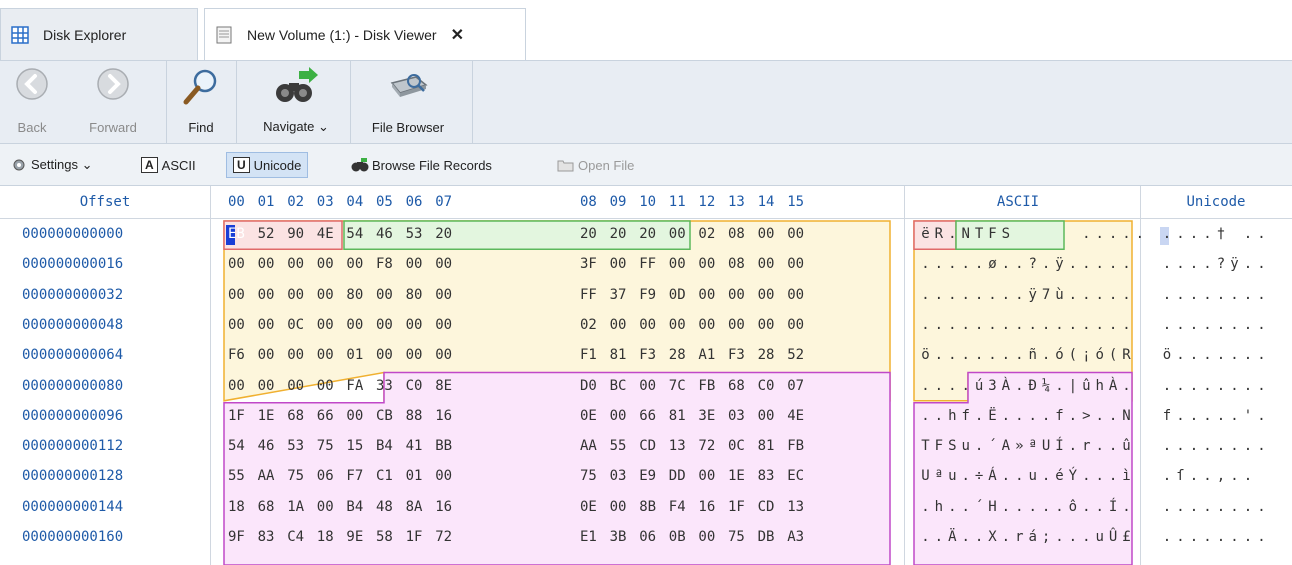 Image resolution: width=1292 pixels, height=565 pixels. I want to click on hex-byte: 53, so click(420, 234).